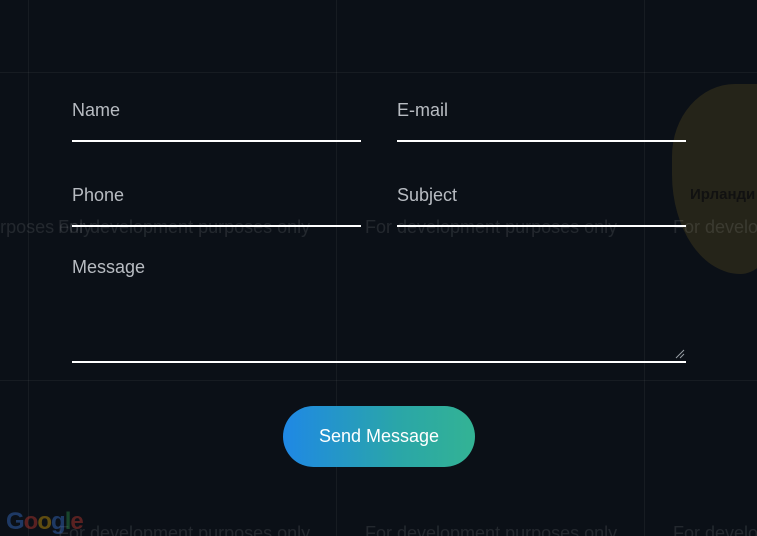  What do you see at coordinates (216, 206) in the screenshot?
I see `phone-field: Phone` at bounding box center [216, 206].